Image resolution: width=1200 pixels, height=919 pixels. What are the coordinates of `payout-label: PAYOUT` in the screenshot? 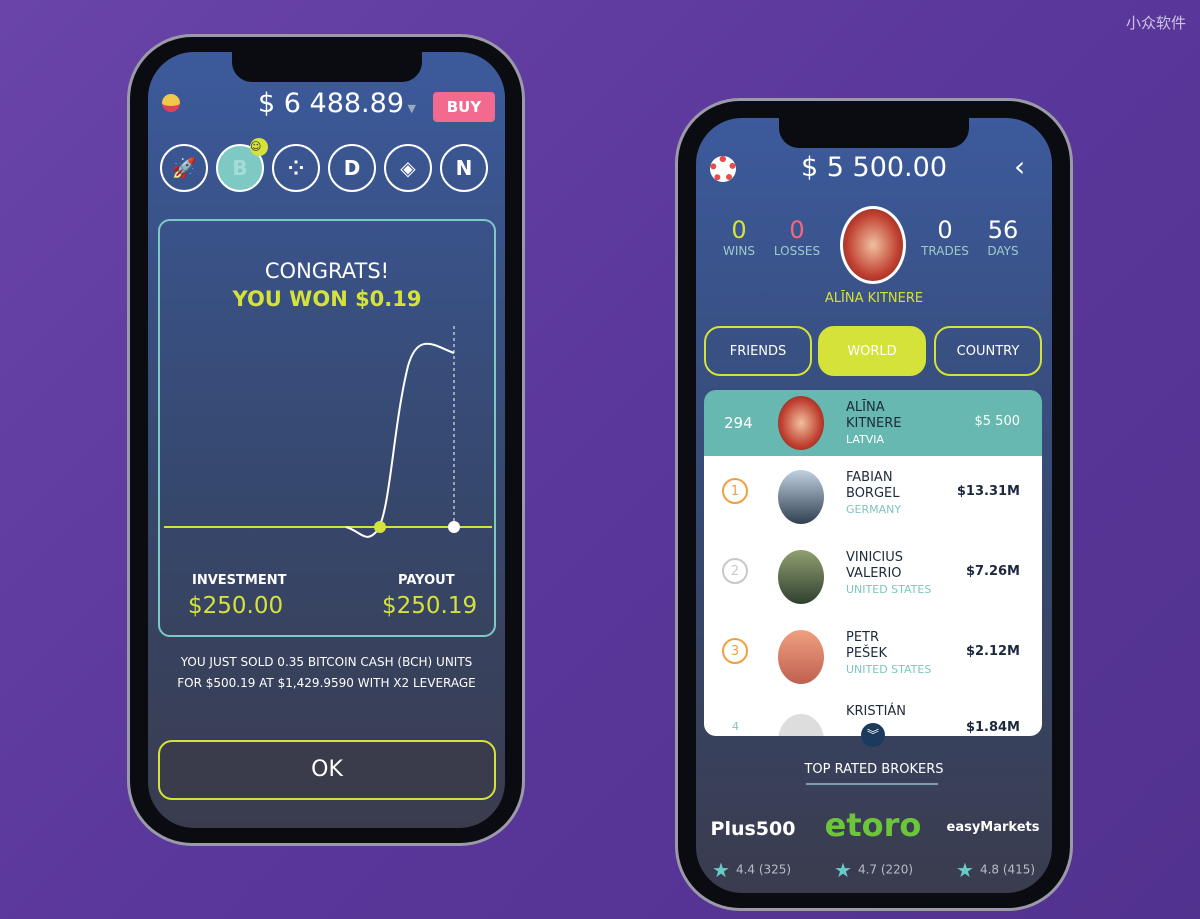 It's located at (426, 580).